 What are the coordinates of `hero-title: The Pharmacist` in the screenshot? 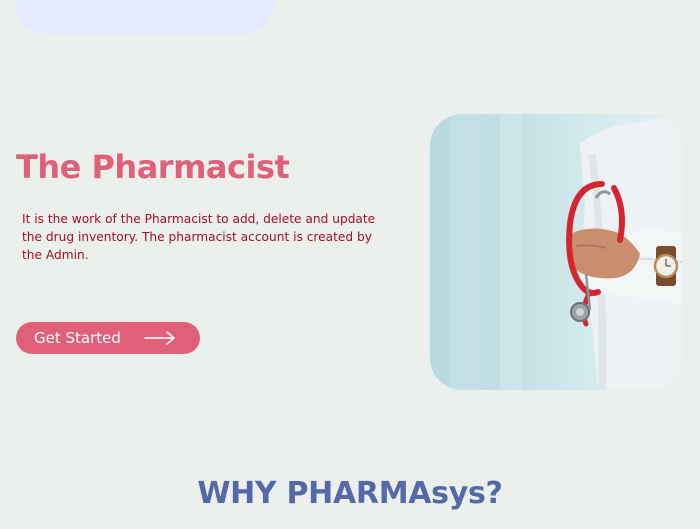 It's located at (153, 167).